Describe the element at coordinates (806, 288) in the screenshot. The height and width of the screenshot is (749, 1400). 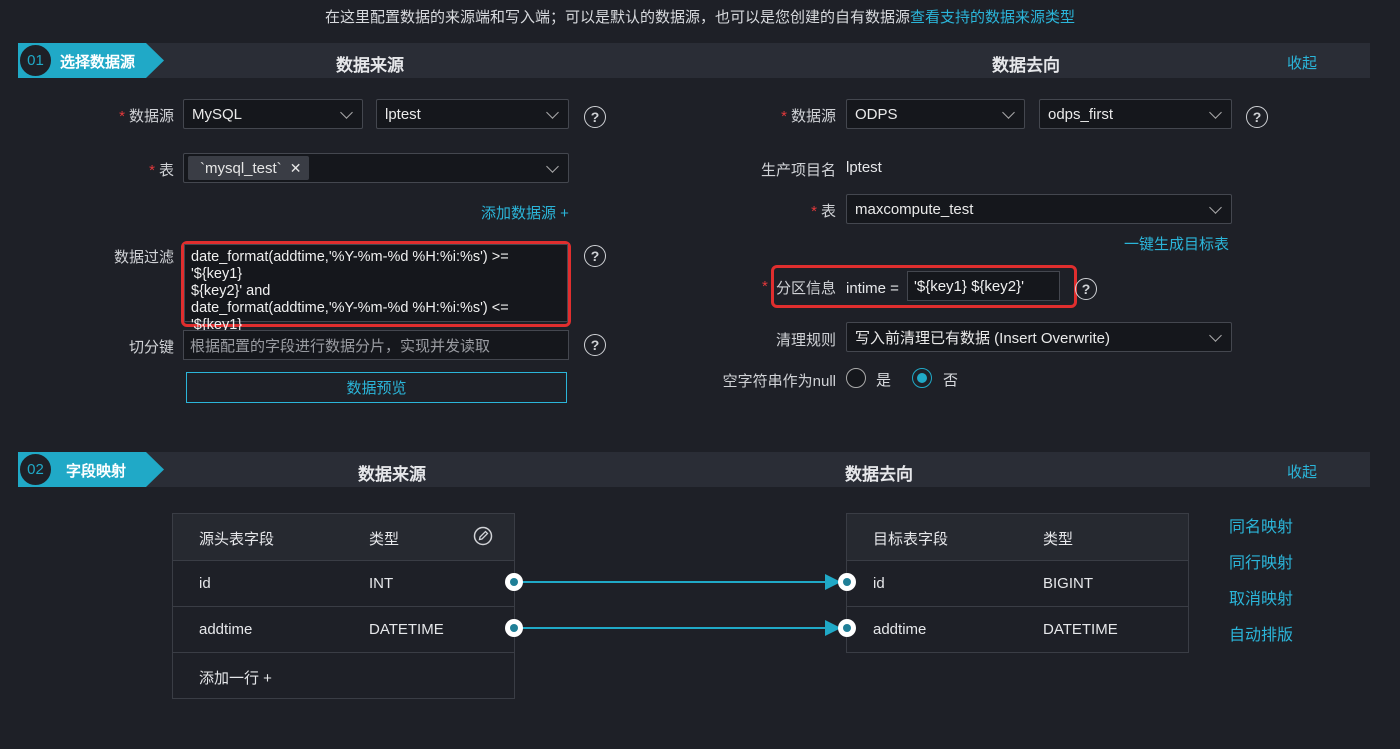
I see `partition-label: 分区信息` at that location.